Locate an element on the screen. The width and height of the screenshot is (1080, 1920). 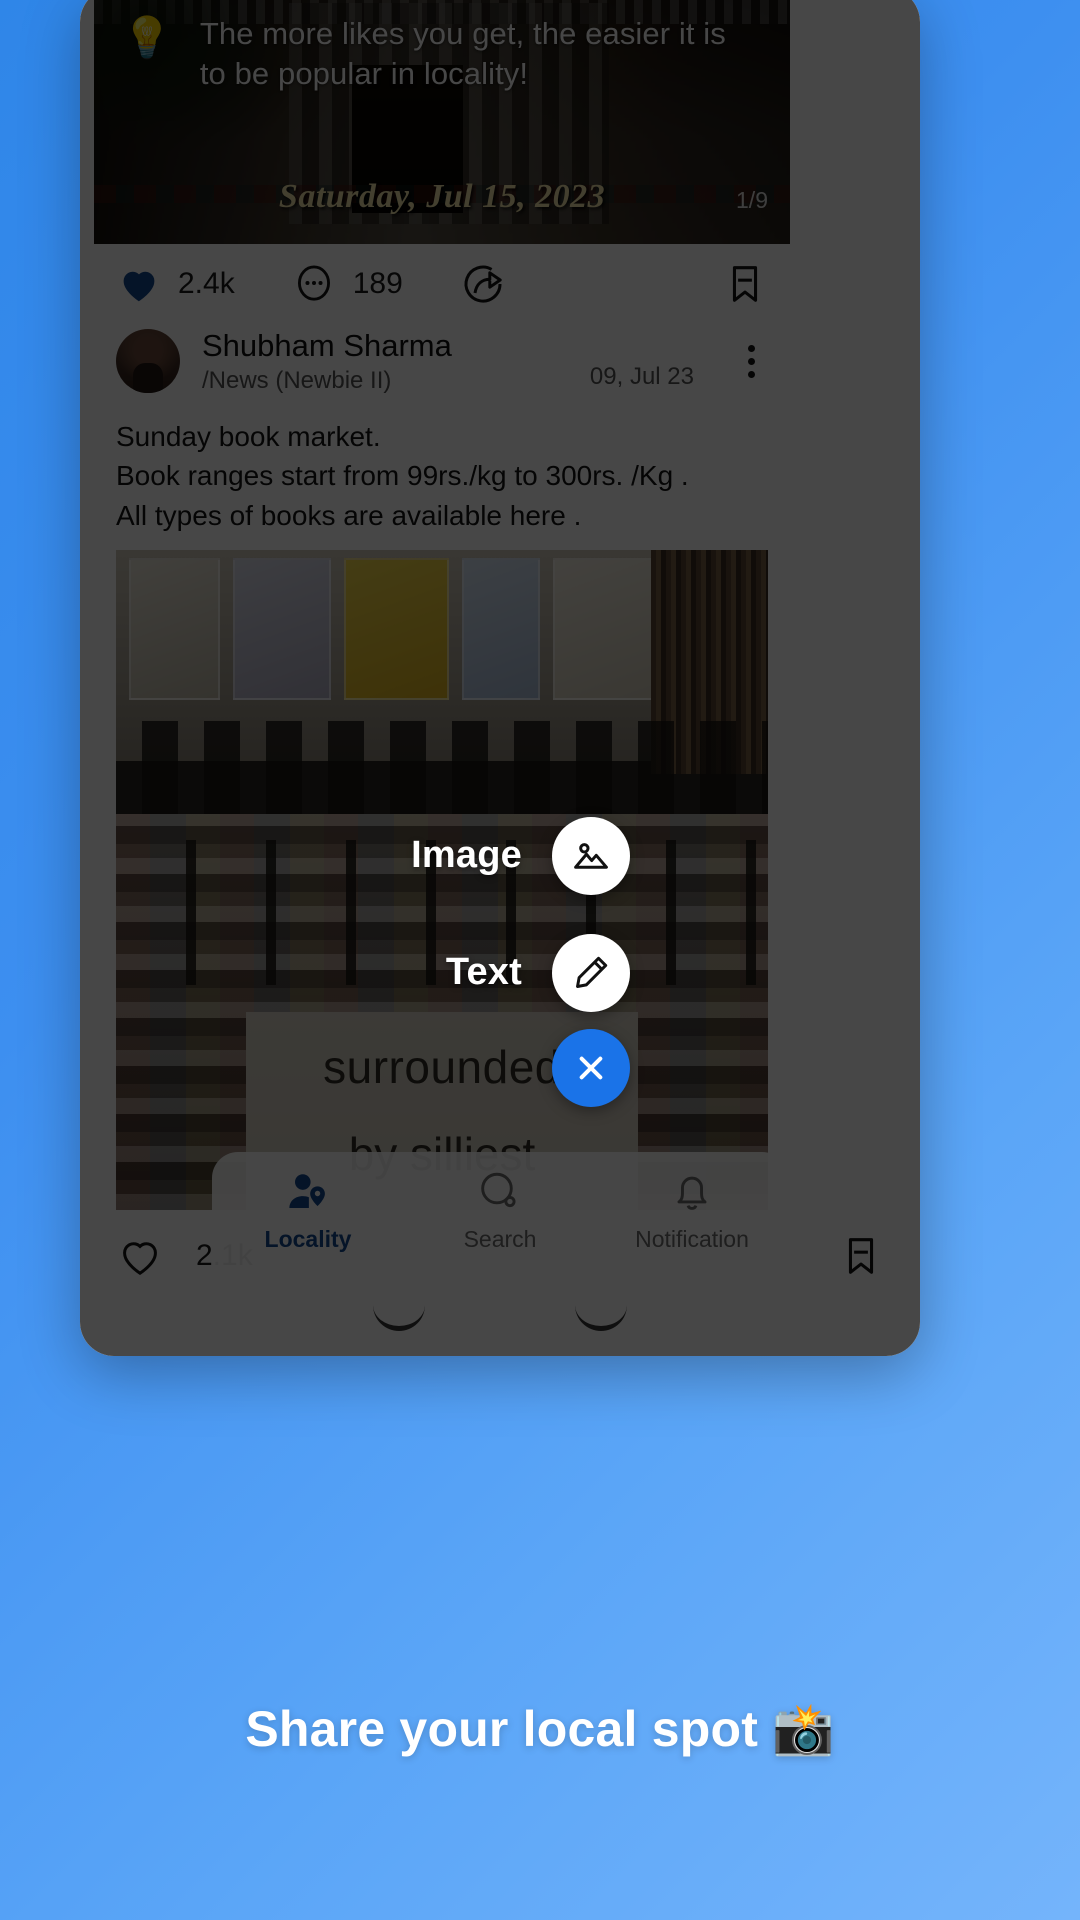
fab-label-image: Image is located at coordinates (466, 855).